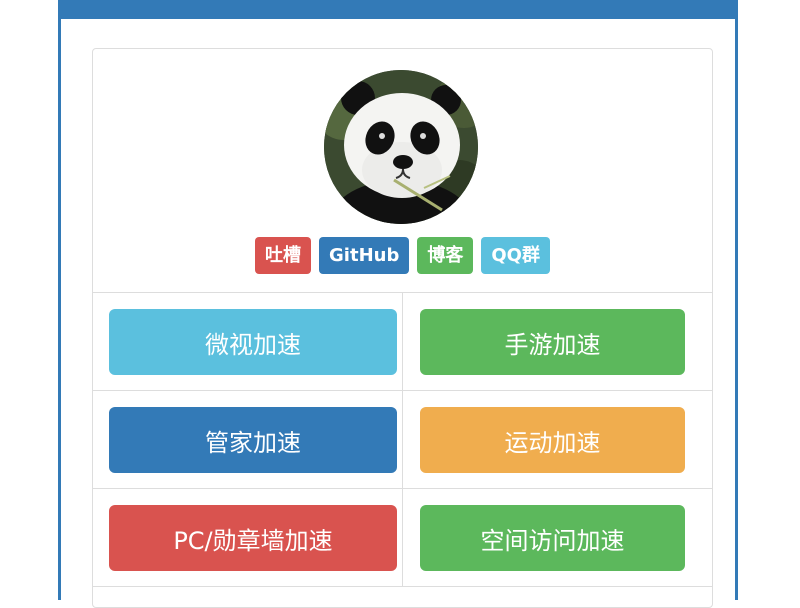 The width and height of the screenshot is (800, 608). I want to click on grid-cell: PC/勋章墙加速, so click(248, 538).